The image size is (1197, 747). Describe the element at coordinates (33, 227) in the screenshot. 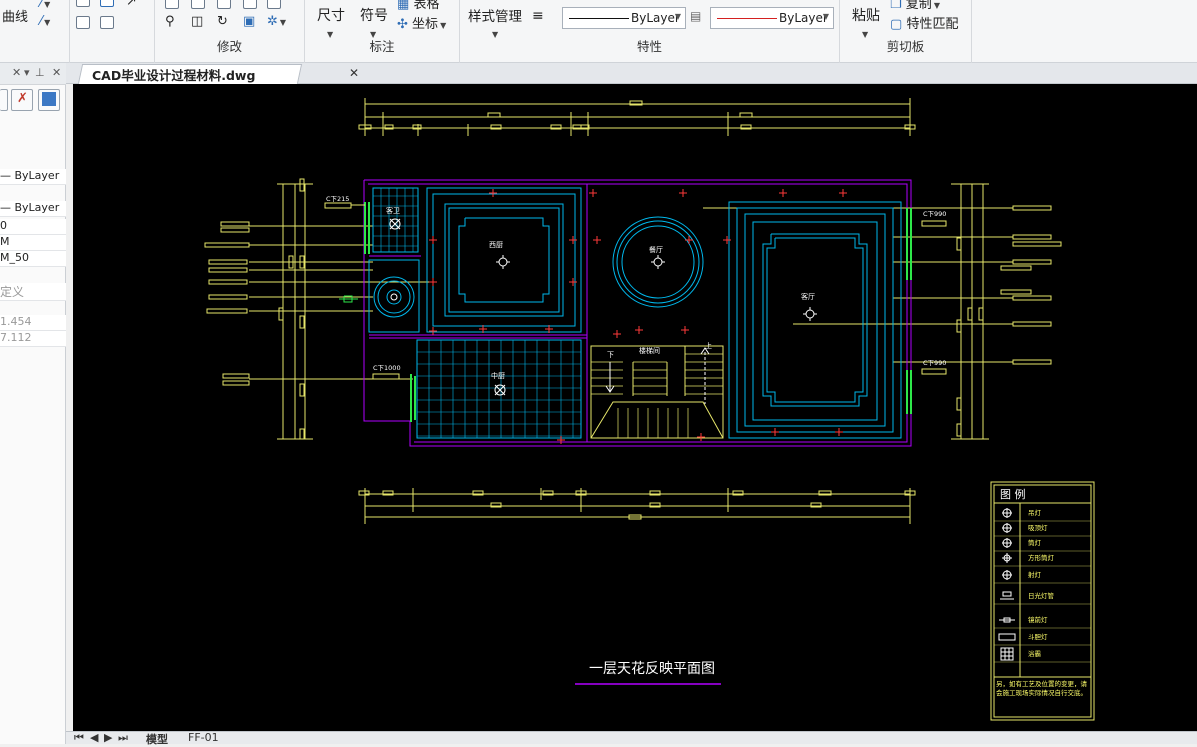

I see `property-row: 0` at that location.